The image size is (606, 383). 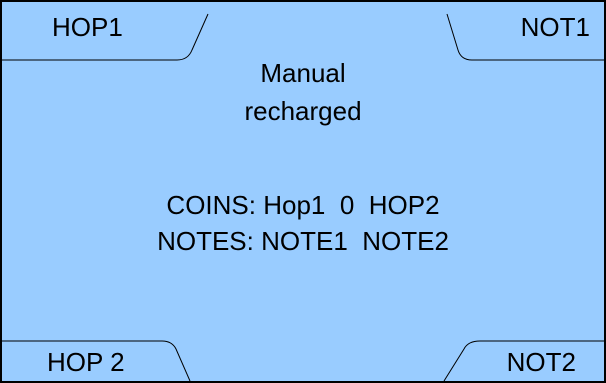 I want to click on status-text-line1: Manual, so click(x=303, y=73).